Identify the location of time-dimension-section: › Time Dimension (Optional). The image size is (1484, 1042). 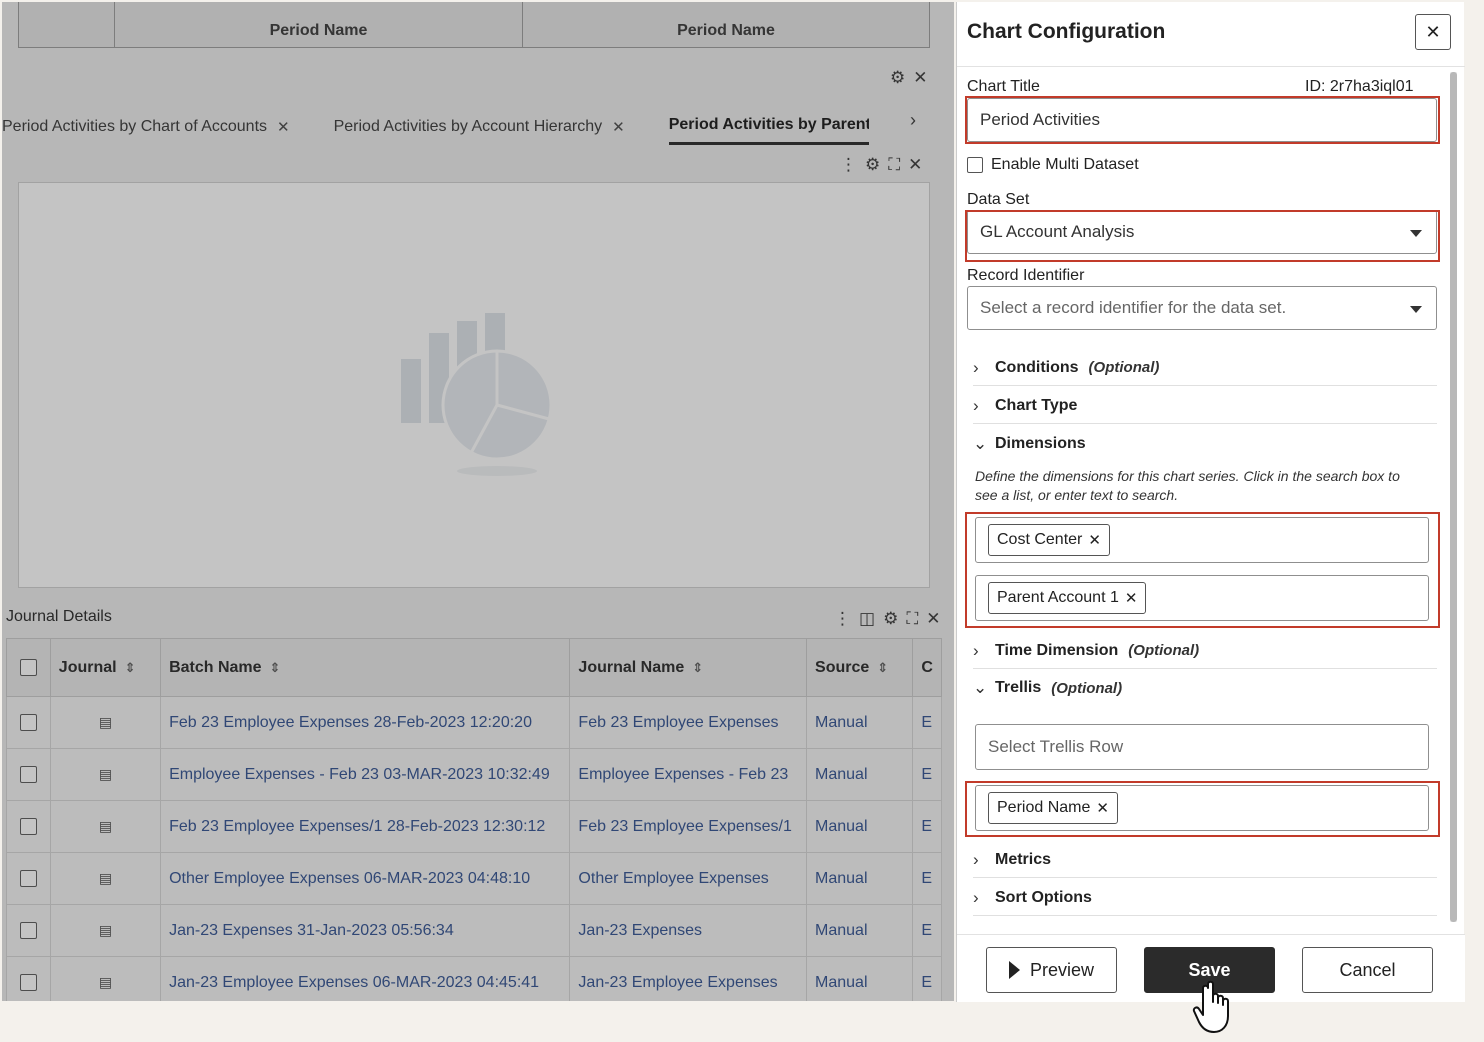
(1205, 651).